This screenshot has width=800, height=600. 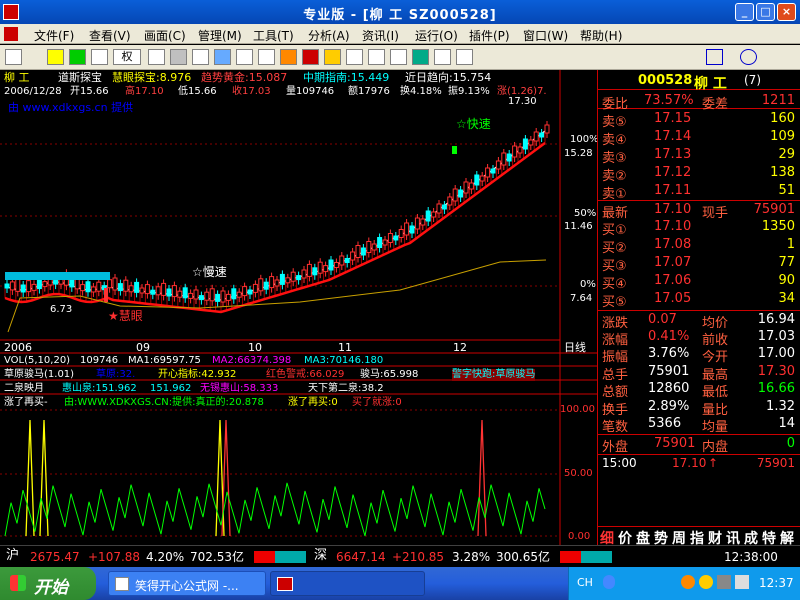 What do you see at coordinates (776, 388) in the screenshot?
I see `stat-value: 16.66` at bounding box center [776, 388].